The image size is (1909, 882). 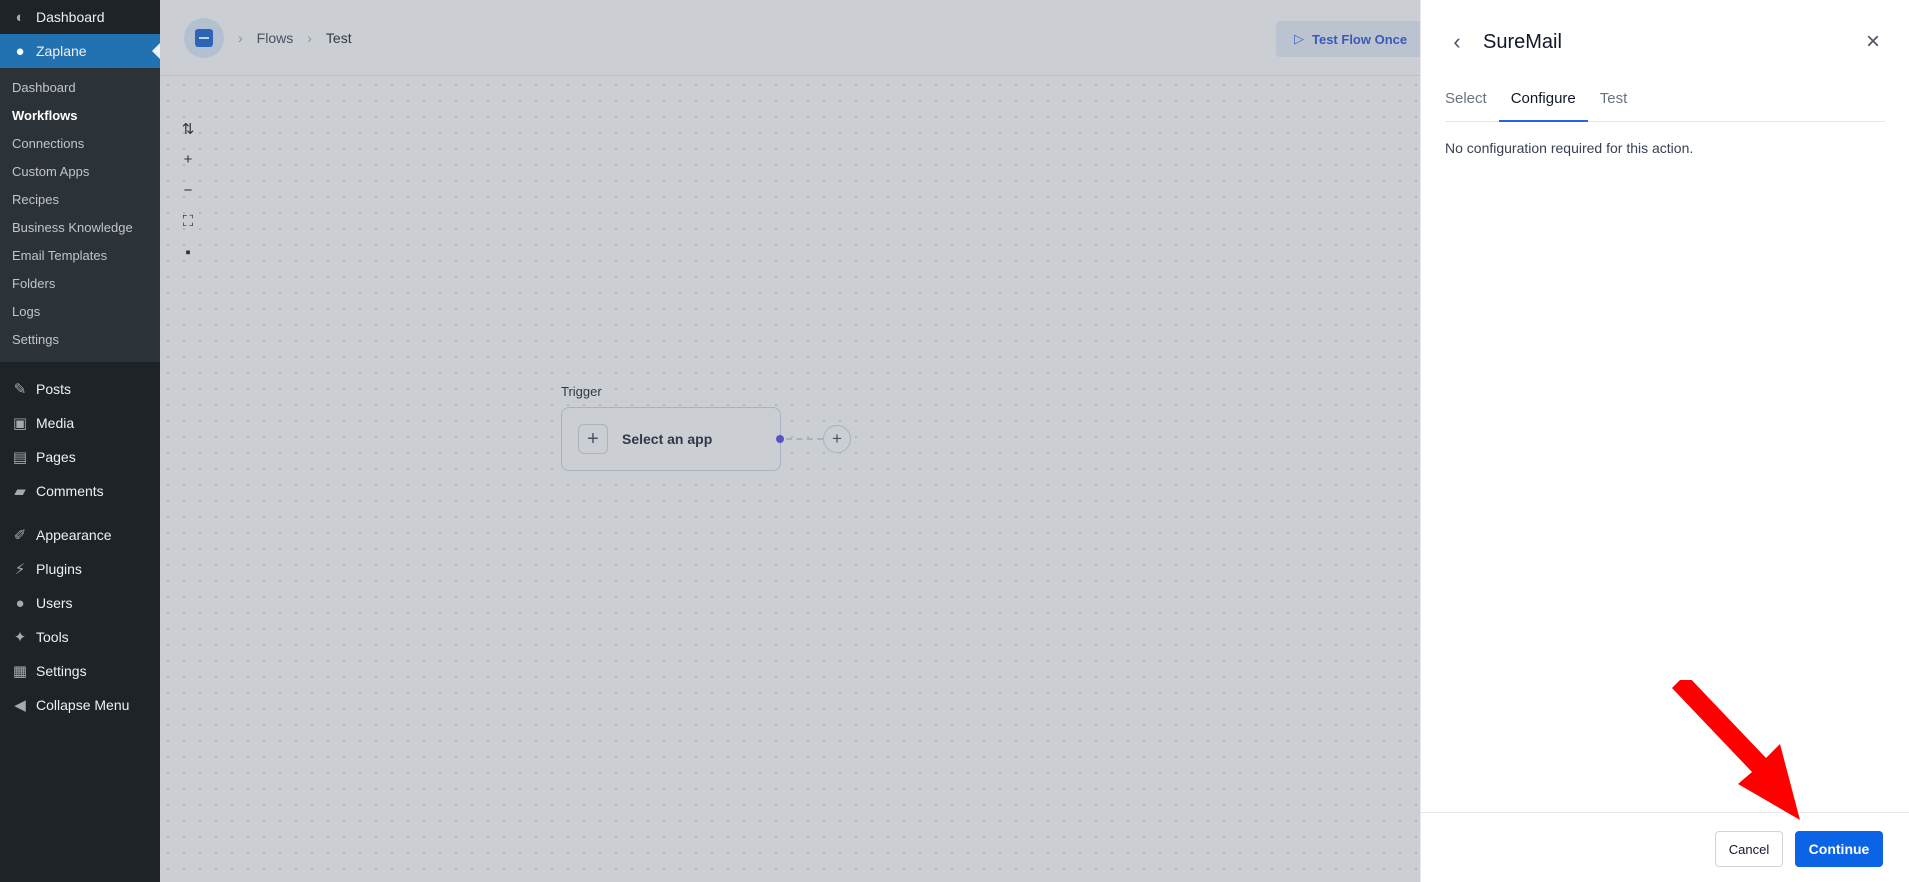 I want to click on panel-header: ‹ SureMail ×, so click(x=1665, y=42).